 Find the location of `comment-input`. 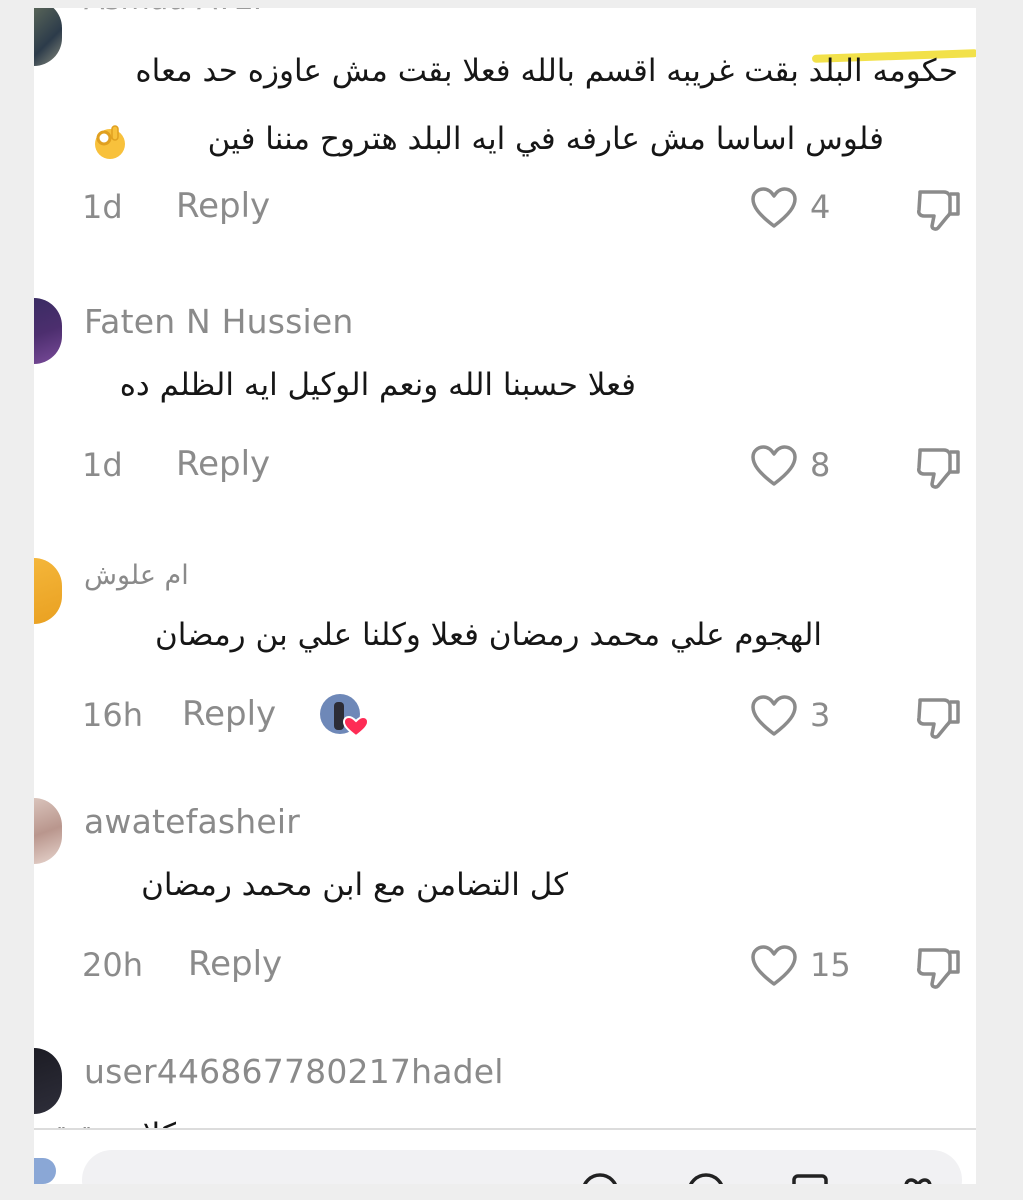

comment-input is located at coordinates (522, 1167).